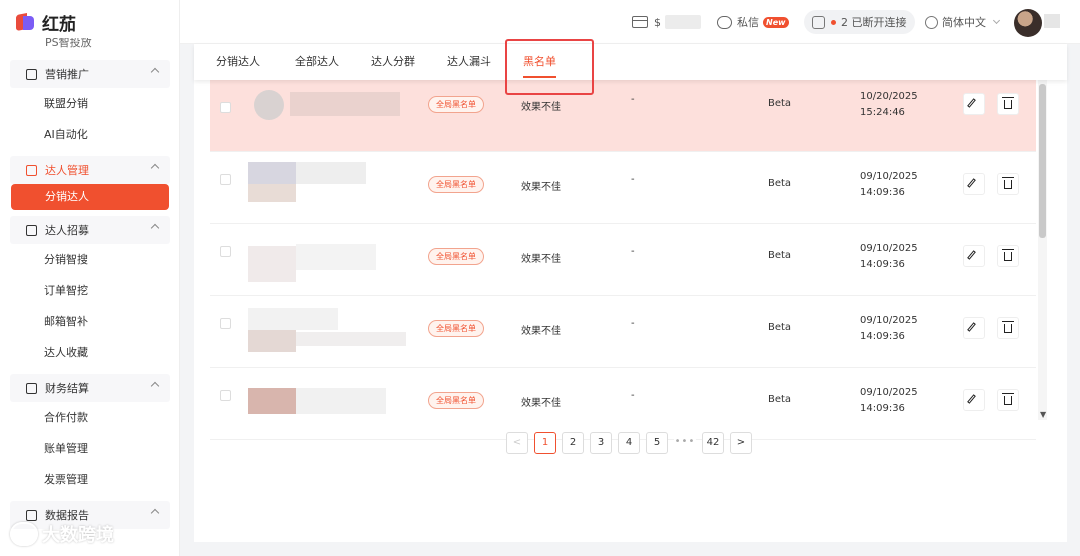 The width and height of the screenshot is (1080, 556). I want to click on sidebar-item-email-fill: 邮箱智补, so click(90, 321).